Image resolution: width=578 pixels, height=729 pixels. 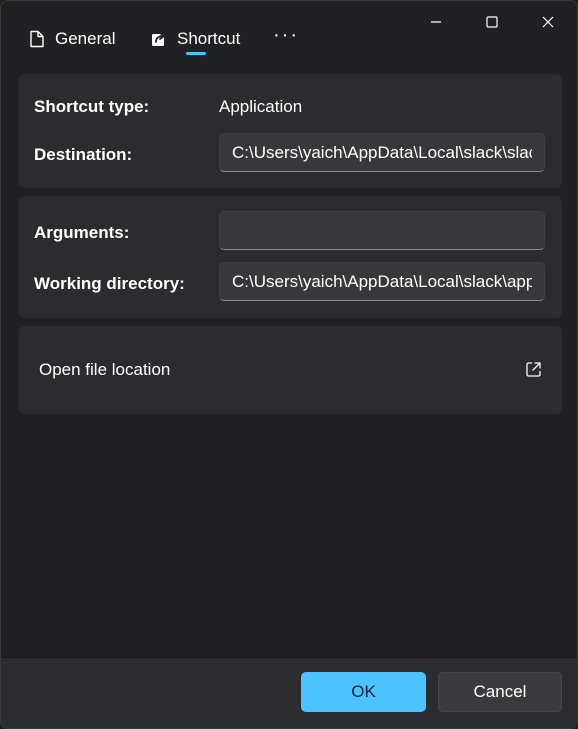 I want to click on open-file-location-button: Open file location, so click(x=290, y=370).